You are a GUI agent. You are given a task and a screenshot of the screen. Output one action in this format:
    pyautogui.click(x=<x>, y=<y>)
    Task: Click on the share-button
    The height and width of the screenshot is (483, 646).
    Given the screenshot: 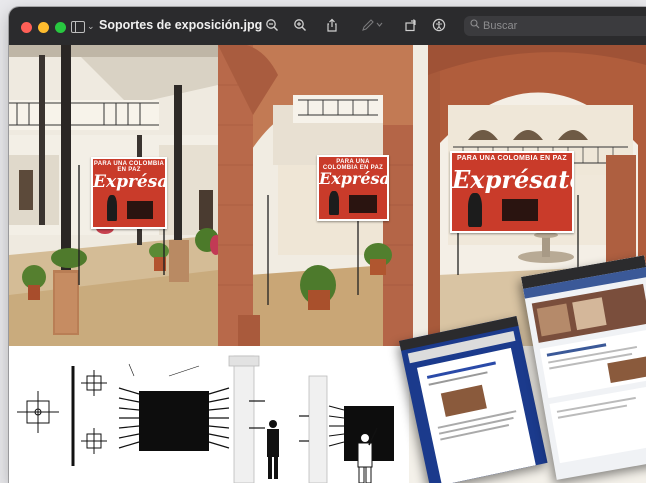 What is the action you would take?
    pyautogui.click(x=332, y=26)
    